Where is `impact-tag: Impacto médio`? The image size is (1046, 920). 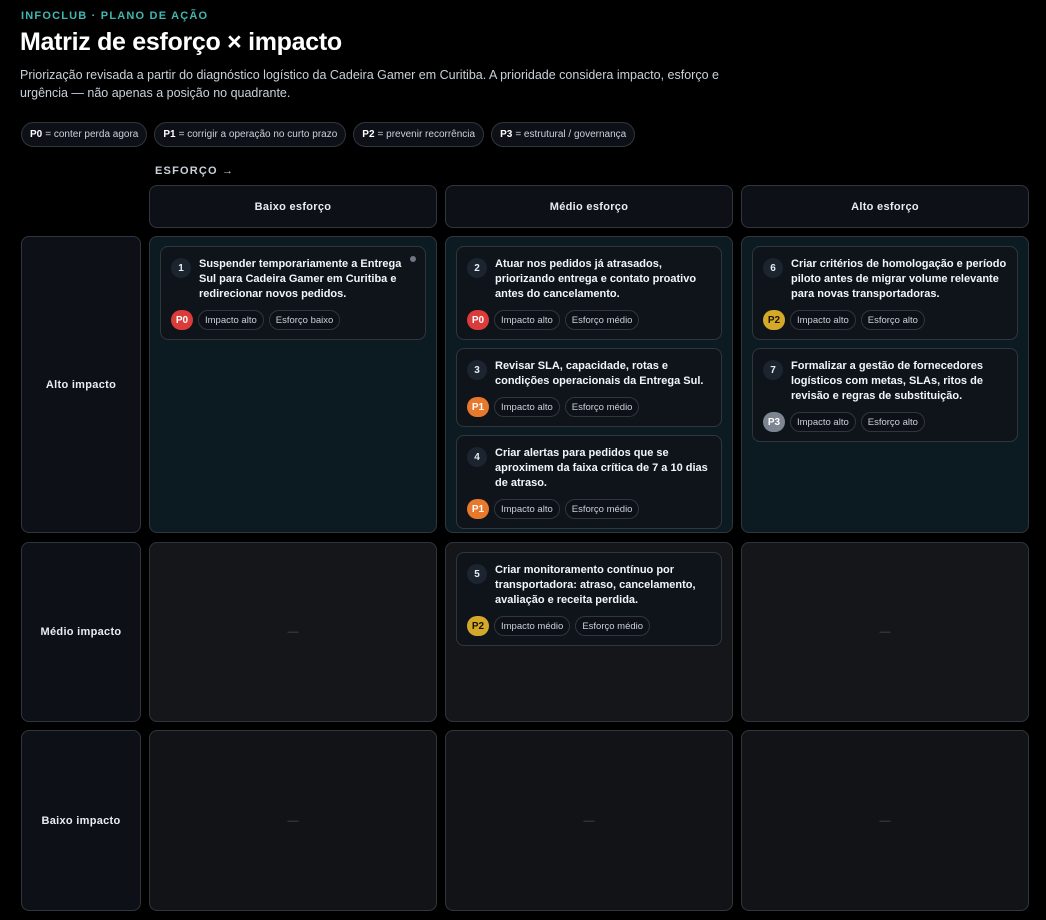 impact-tag: Impacto médio is located at coordinates (532, 626).